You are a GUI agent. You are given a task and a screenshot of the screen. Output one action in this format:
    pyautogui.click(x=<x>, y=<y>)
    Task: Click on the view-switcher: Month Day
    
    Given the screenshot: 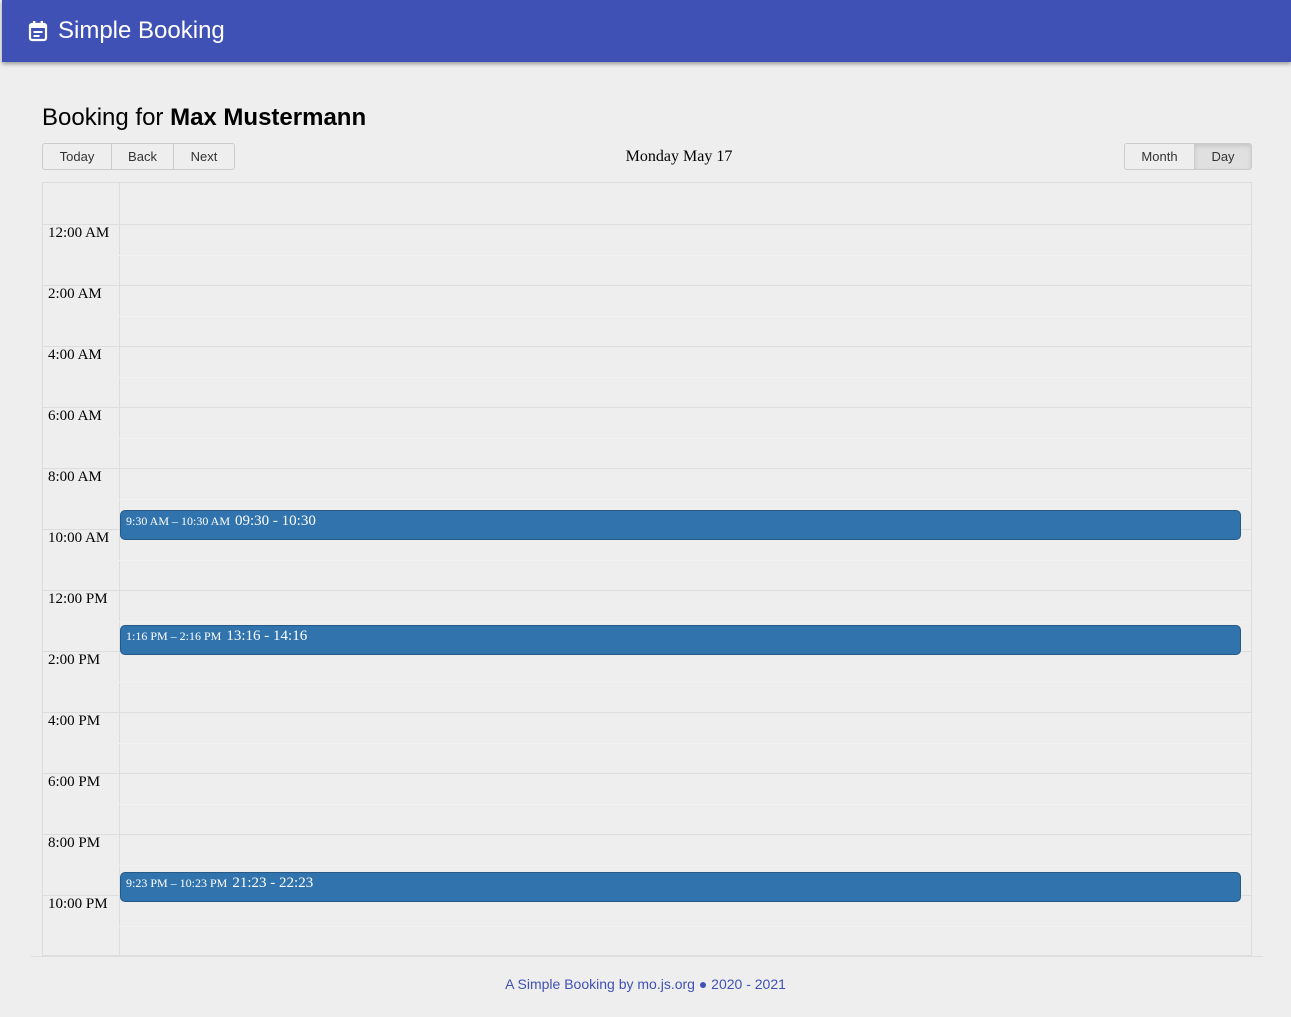 What is the action you would take?
    pyautogui.click(x=1188, y=156)
    